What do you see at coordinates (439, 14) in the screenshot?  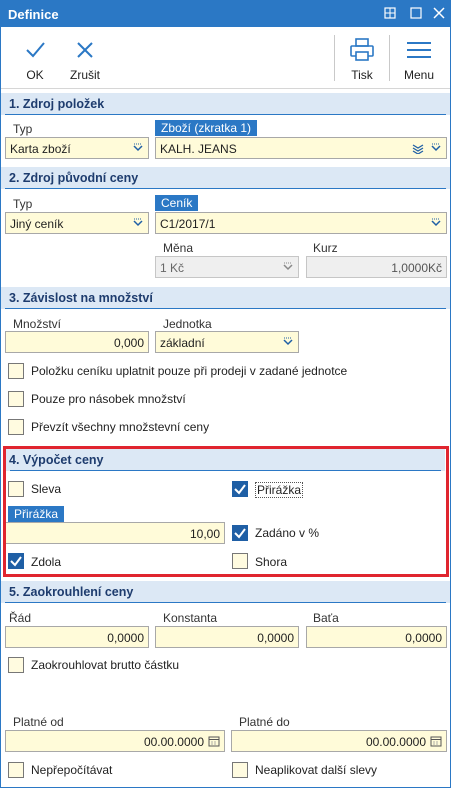 I see `close-icon` at bounding box center [439, 14].